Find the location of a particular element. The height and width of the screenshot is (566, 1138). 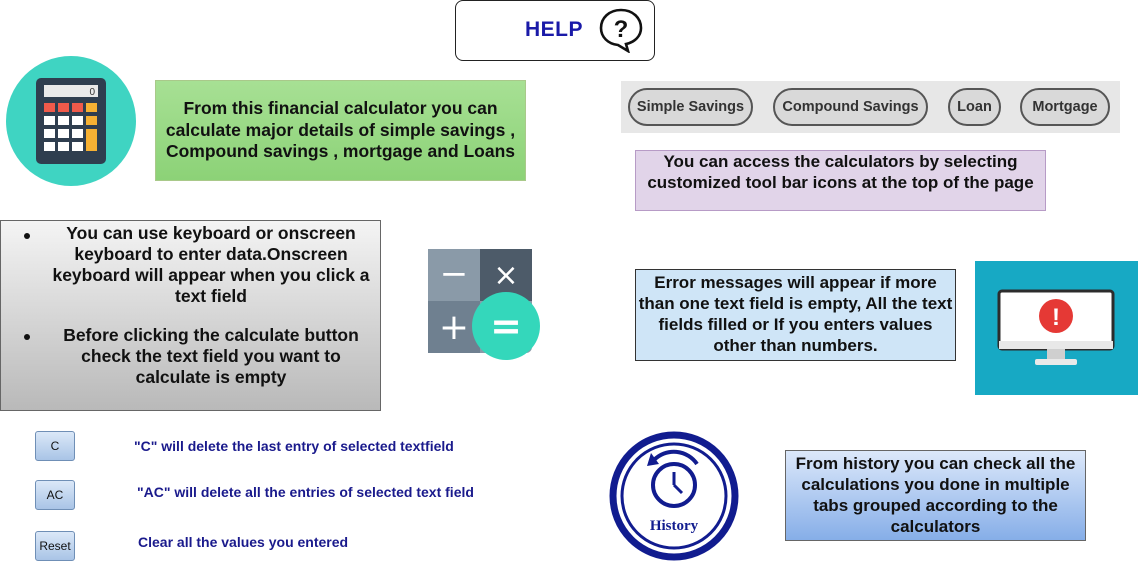

alert-exclamation: ! is located at coordinates (1056, 317).